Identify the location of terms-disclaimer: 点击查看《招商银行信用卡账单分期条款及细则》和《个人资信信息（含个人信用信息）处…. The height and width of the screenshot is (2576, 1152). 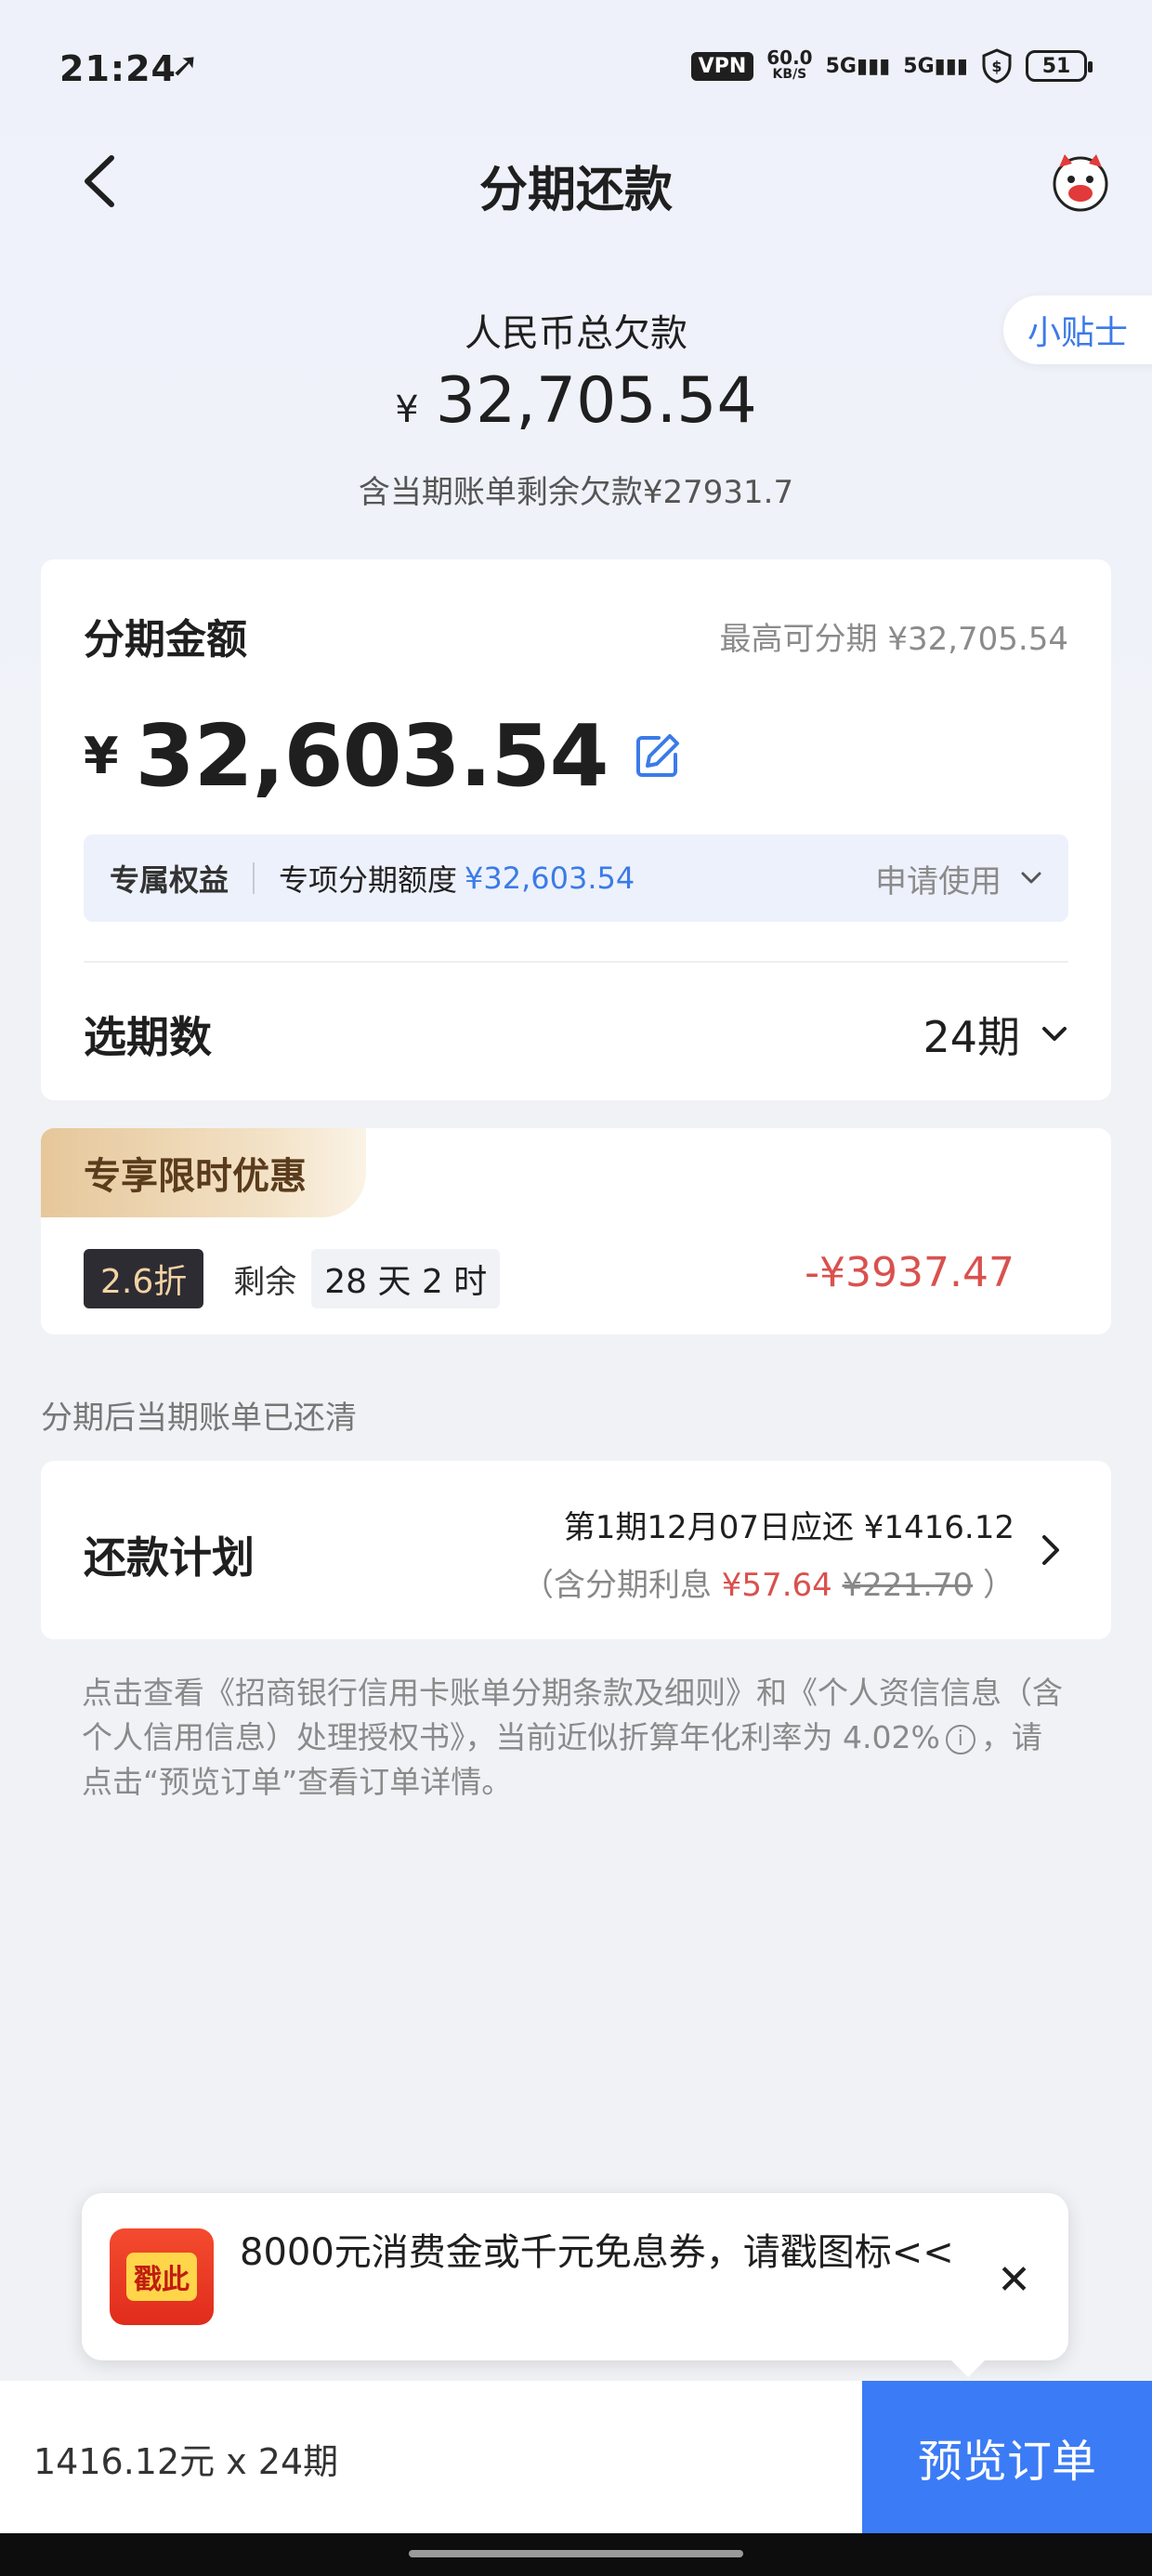
(574, 1738).